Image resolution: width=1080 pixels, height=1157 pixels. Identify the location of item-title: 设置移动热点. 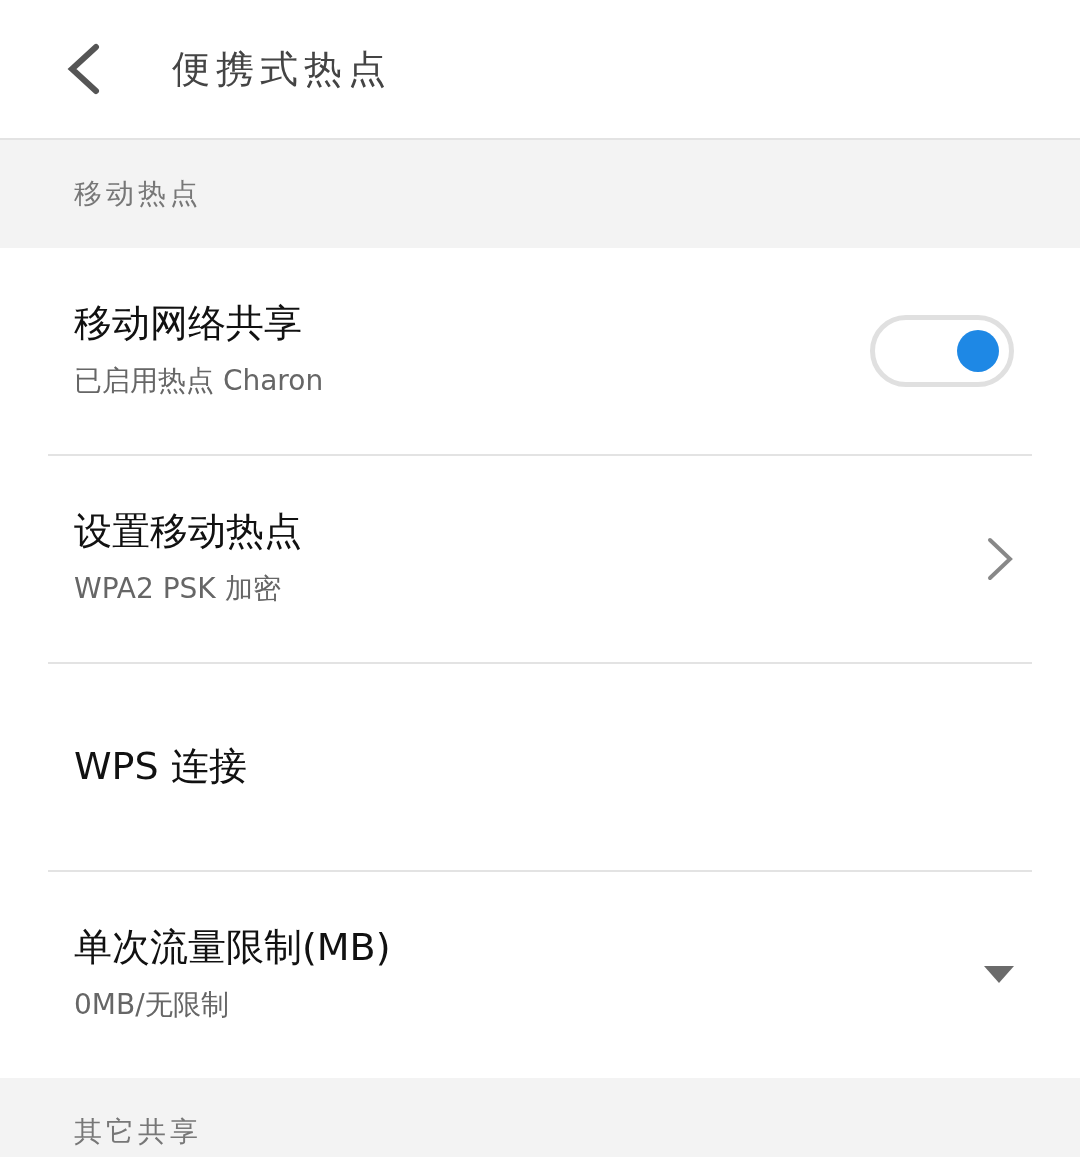
(188, 532).